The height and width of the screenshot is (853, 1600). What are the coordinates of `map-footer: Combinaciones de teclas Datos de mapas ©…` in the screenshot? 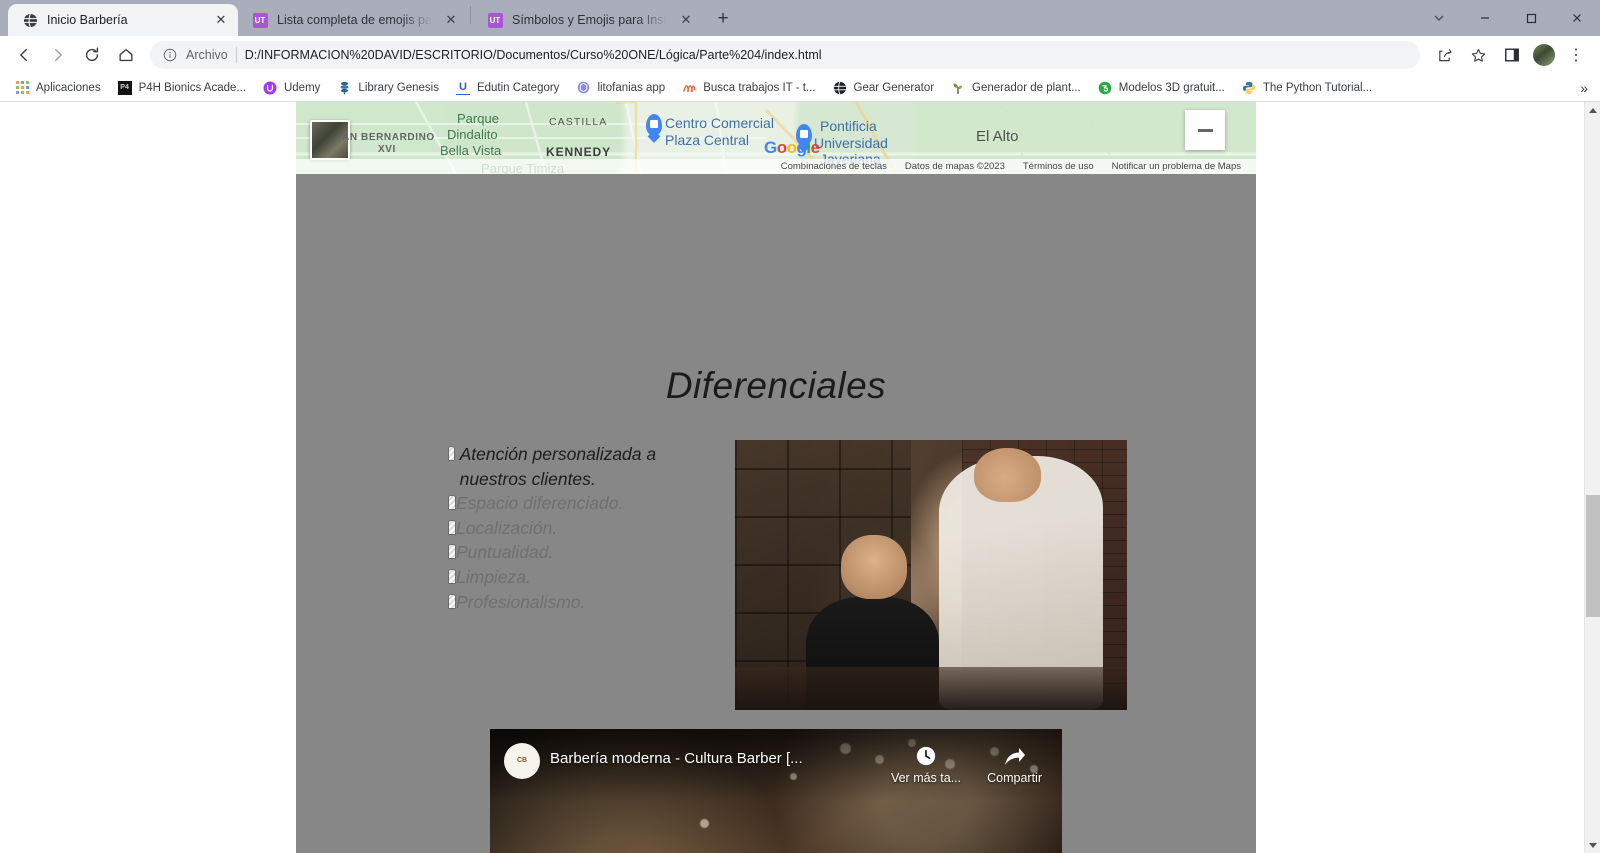 It's located at (776, 166).